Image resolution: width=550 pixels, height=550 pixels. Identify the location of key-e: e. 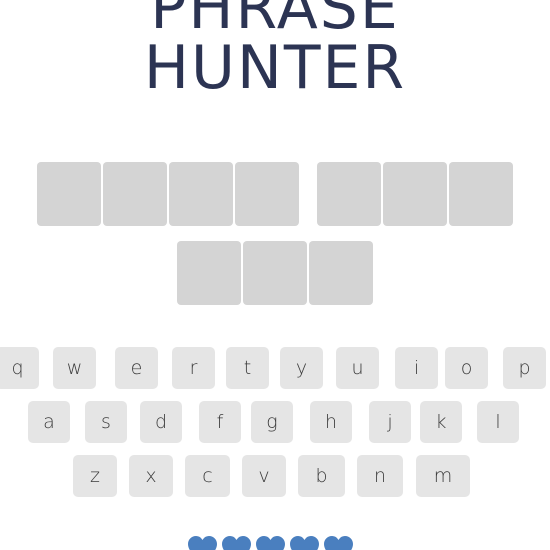
(136, 368).